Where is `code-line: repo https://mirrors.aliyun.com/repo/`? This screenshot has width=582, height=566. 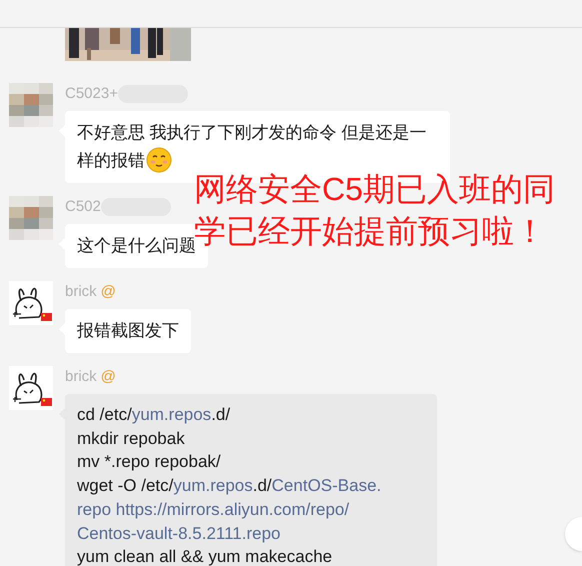 code-line: repo https://mirrors.aliyun.com/repo/ is located at coordinates (213, 509).